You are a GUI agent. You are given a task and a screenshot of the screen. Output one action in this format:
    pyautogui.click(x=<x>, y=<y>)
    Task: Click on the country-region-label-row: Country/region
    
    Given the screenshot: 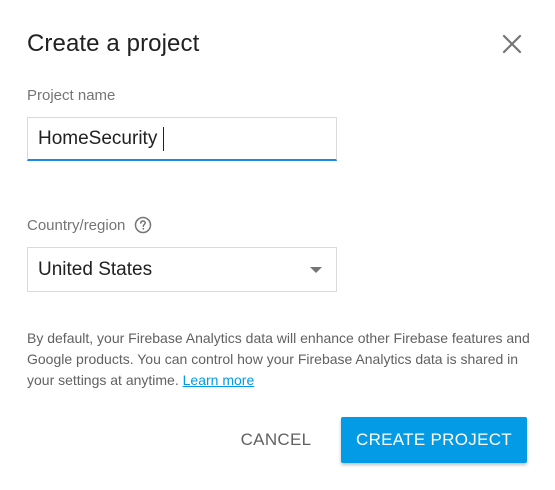 What is the action you would take?
    pyautogui.click(x=89, y=225)
    